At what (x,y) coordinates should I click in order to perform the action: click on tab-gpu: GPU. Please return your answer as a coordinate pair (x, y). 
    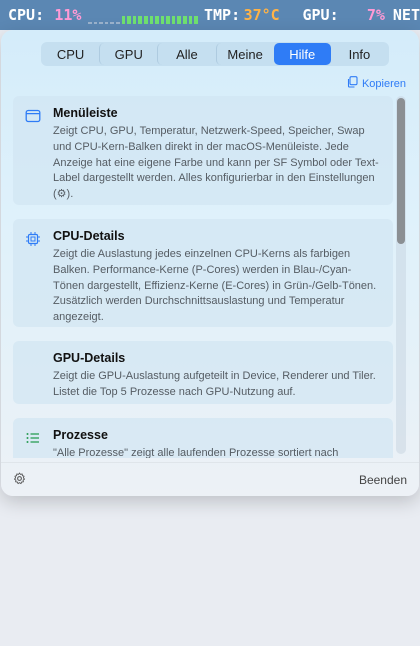
    Looking at the image, I should click on (128, 54).